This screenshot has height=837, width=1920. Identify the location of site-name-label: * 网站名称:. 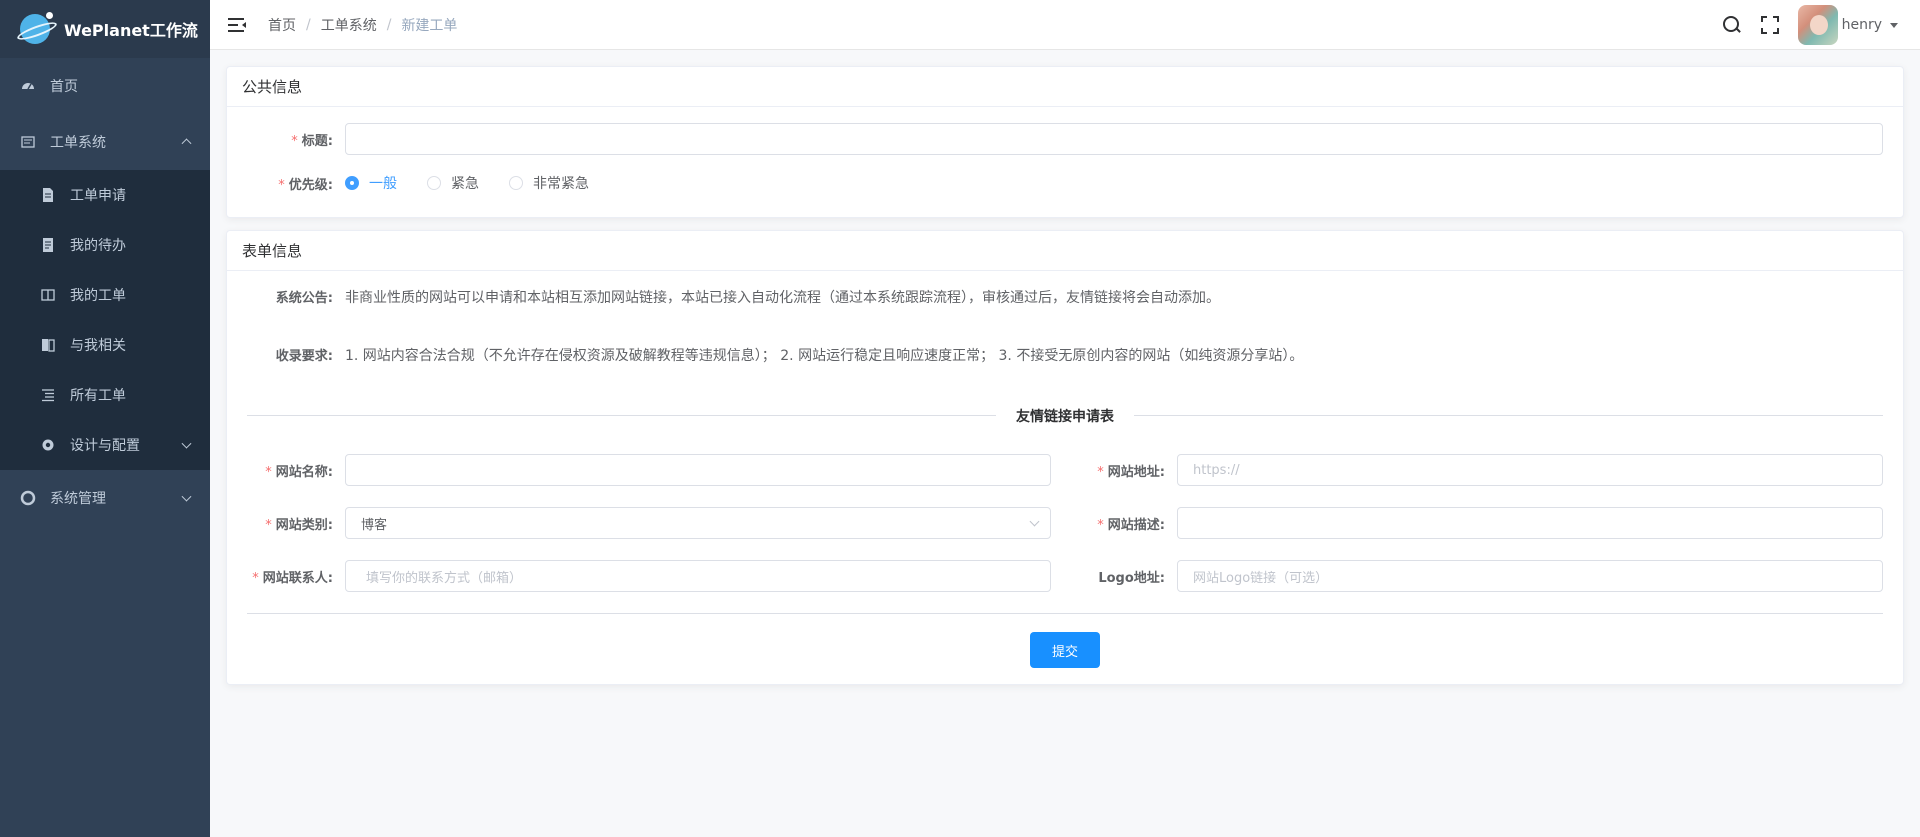
(299, 472).